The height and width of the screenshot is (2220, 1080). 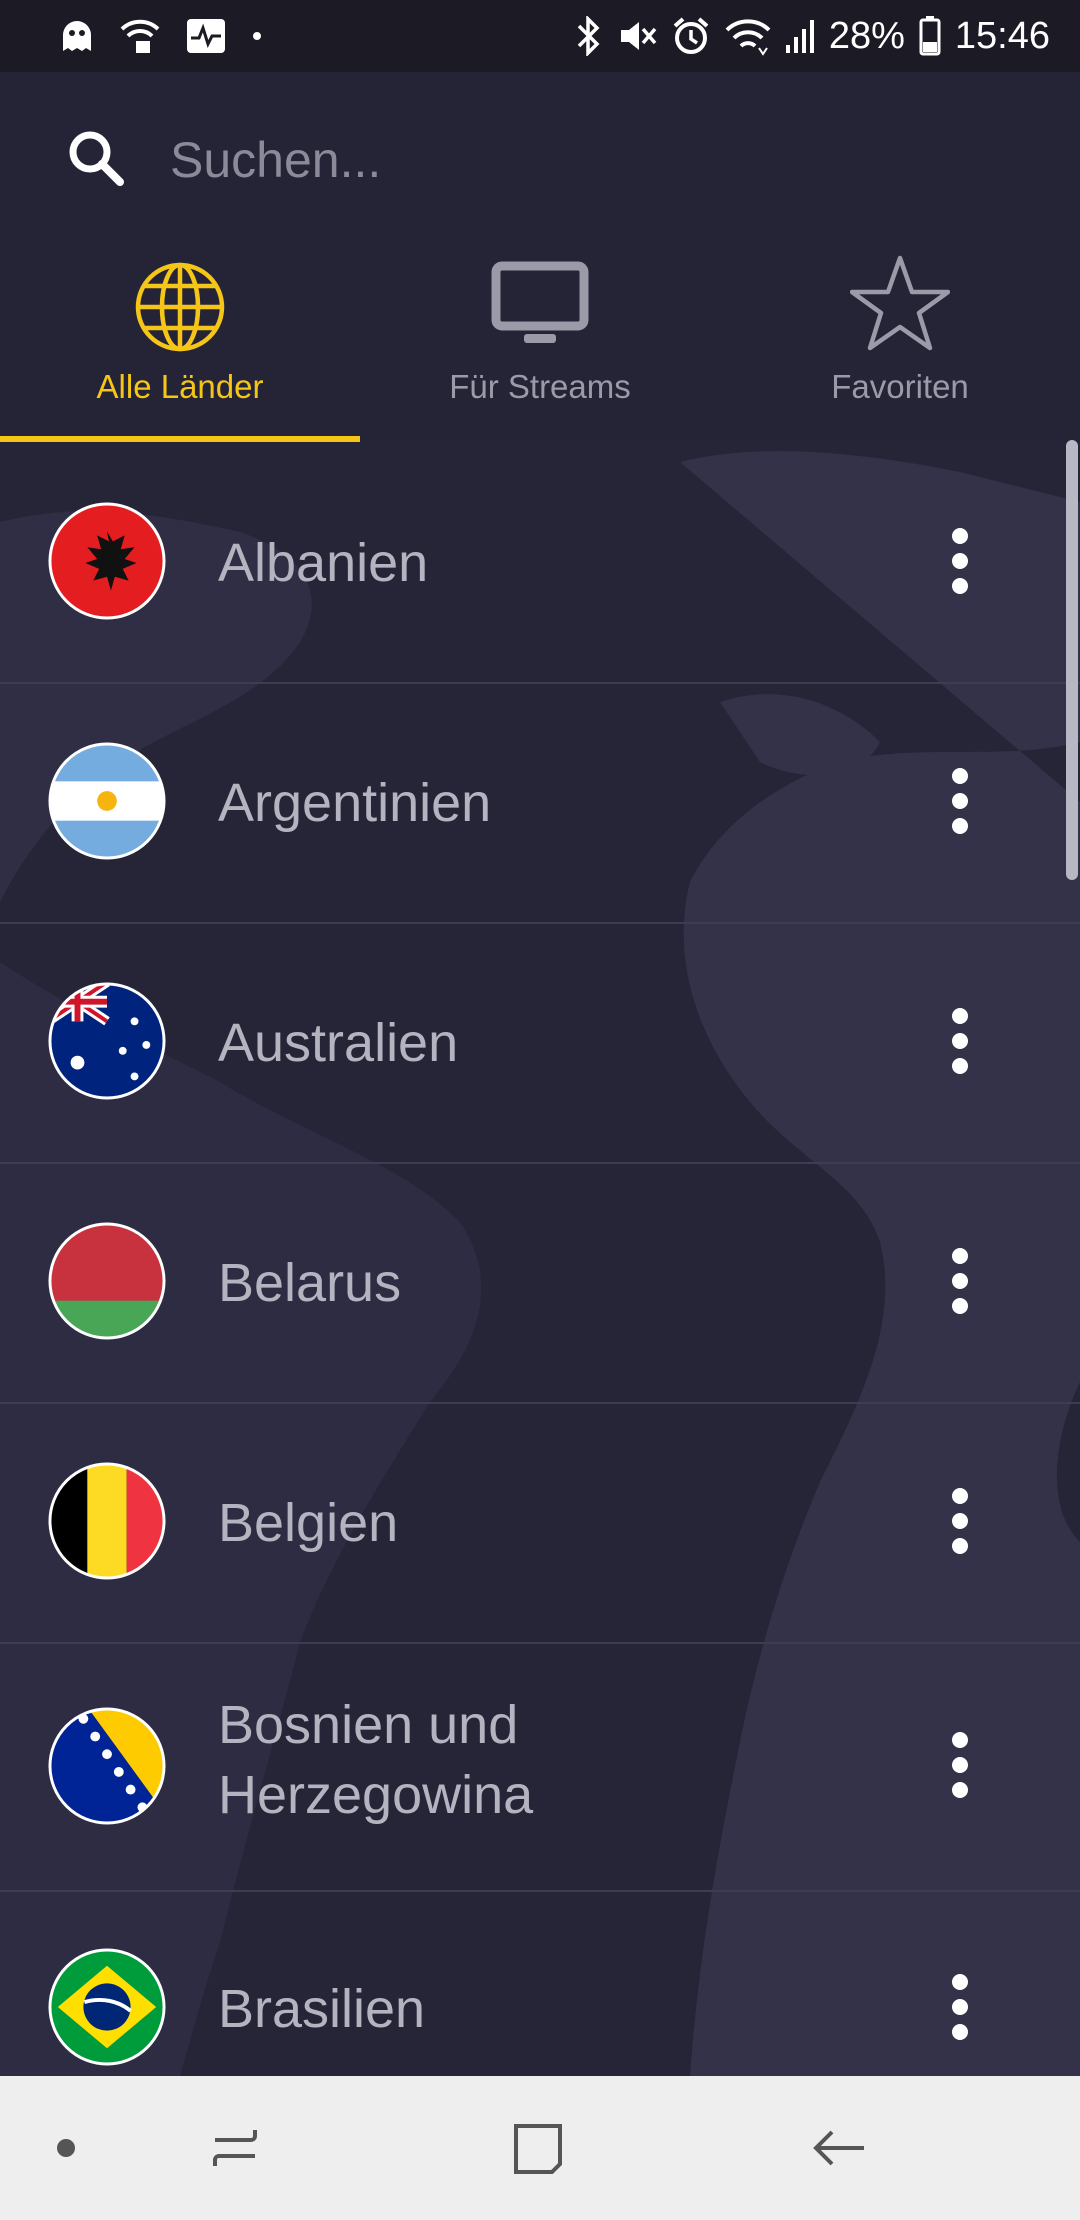 I want to click on battery-icon, so click(x=930, y=36).